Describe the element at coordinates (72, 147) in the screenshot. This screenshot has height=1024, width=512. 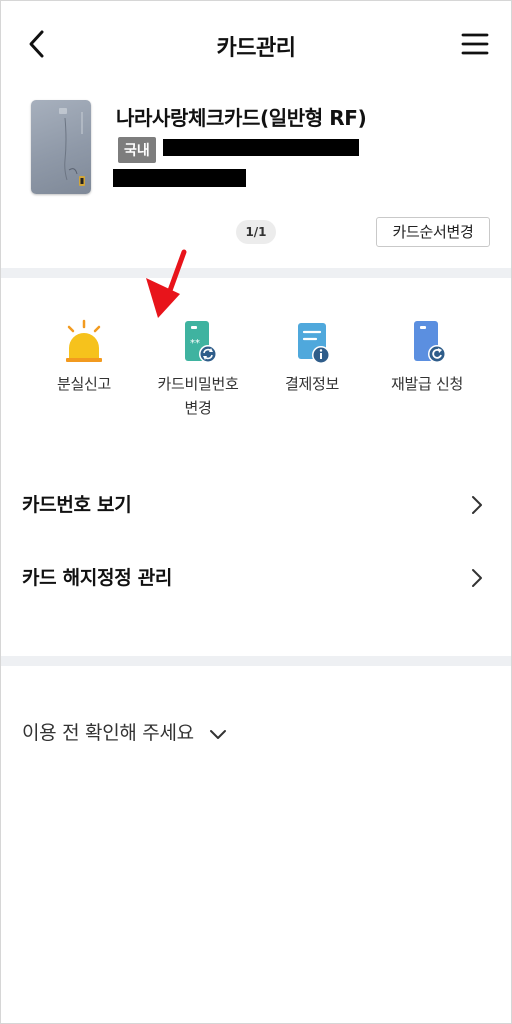
I see `card-artwork-icon` at that location.